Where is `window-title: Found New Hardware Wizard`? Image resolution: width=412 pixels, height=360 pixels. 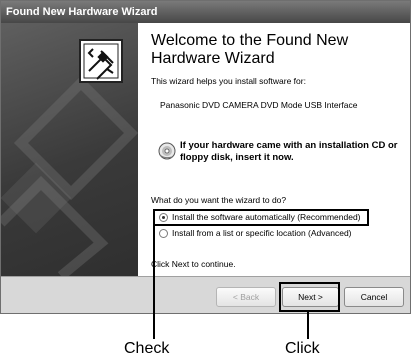
window-title: Found New Hardware Wizard is located at coordinates (82, 12).